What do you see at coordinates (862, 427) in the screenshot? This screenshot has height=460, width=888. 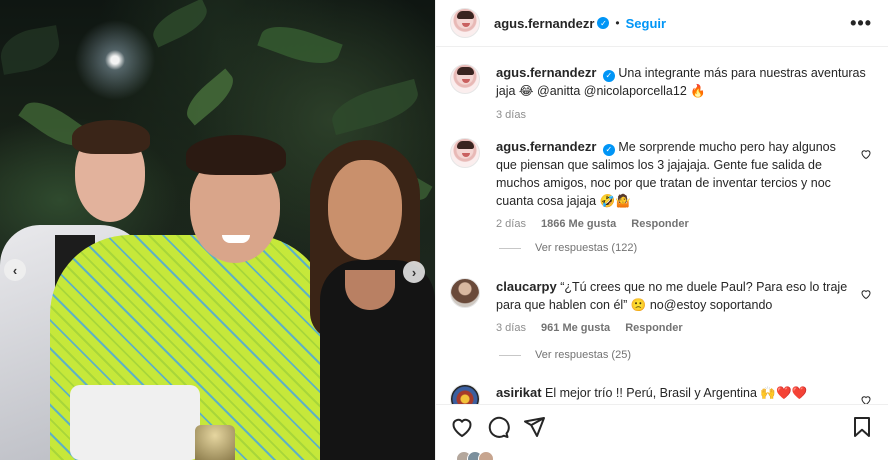 I see `save-bookmark-icon` at bounding box center [862, 427].